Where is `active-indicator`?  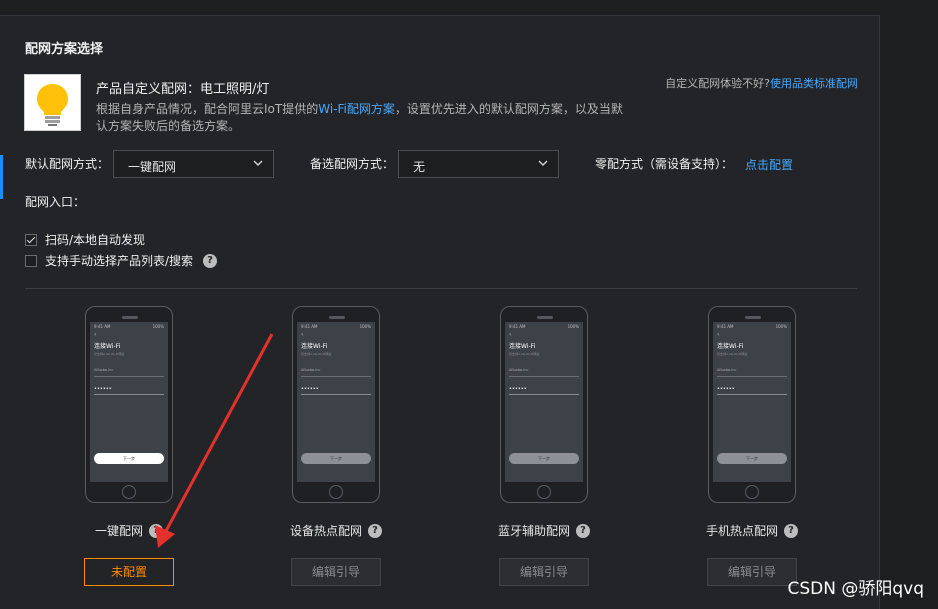 active-indicator is located at coordinates (1, 177).